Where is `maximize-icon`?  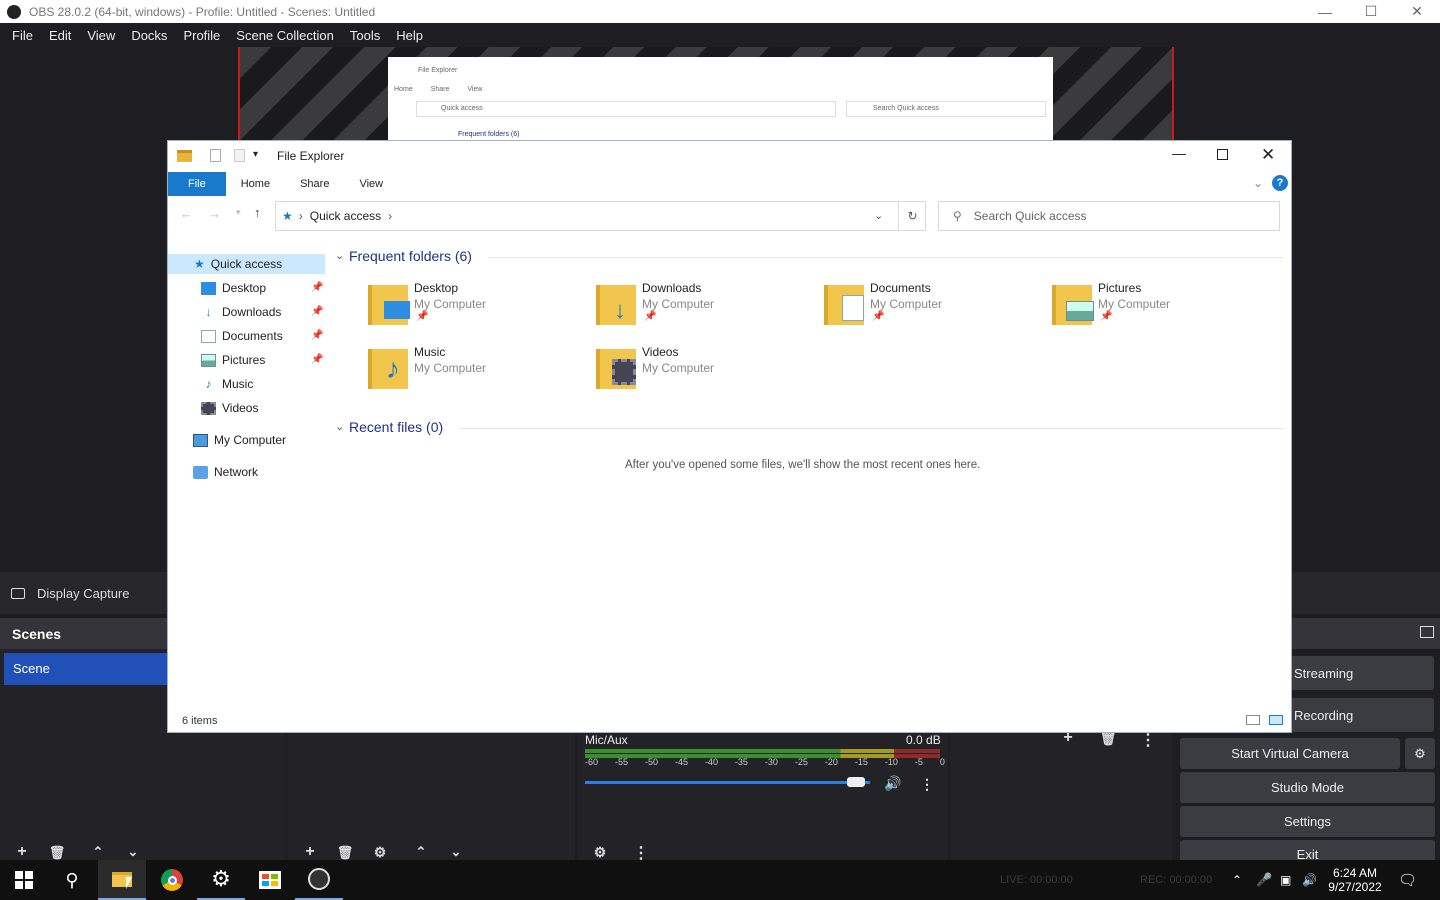 maximize-icon is located at coordinates (1222, 154).